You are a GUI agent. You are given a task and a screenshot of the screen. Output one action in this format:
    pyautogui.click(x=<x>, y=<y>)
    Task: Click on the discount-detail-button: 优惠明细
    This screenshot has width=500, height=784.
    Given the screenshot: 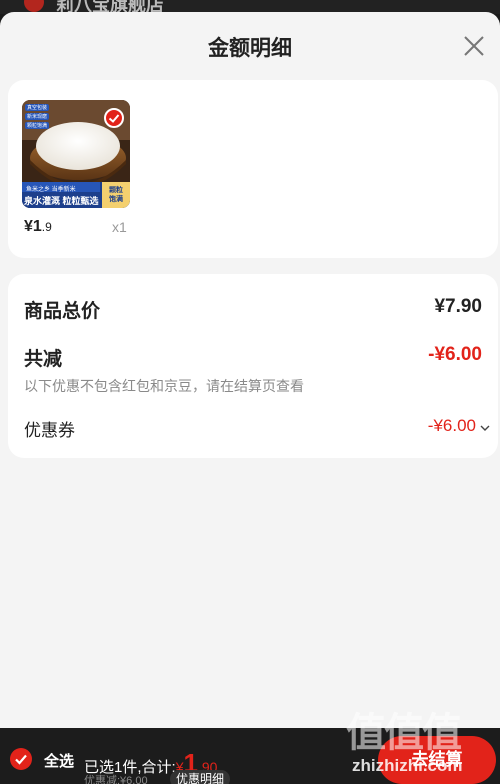 What is the action you would take?
    pyautogui.click(x=200, y=777)
    